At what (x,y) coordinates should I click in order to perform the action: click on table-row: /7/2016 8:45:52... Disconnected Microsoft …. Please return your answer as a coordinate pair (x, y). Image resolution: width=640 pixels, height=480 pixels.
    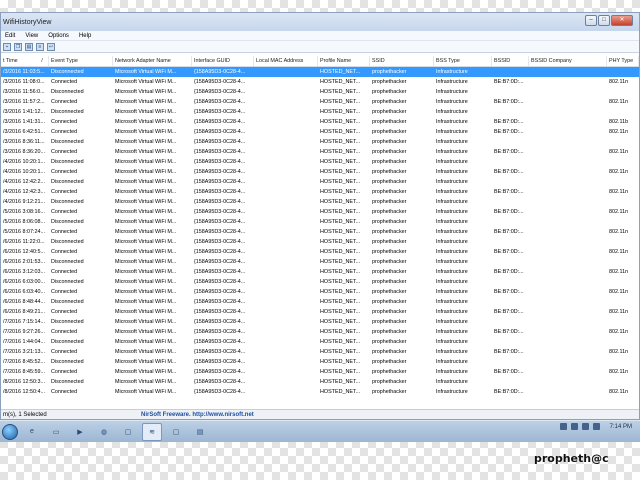
    Looking at the image, I should click on (320, 362).